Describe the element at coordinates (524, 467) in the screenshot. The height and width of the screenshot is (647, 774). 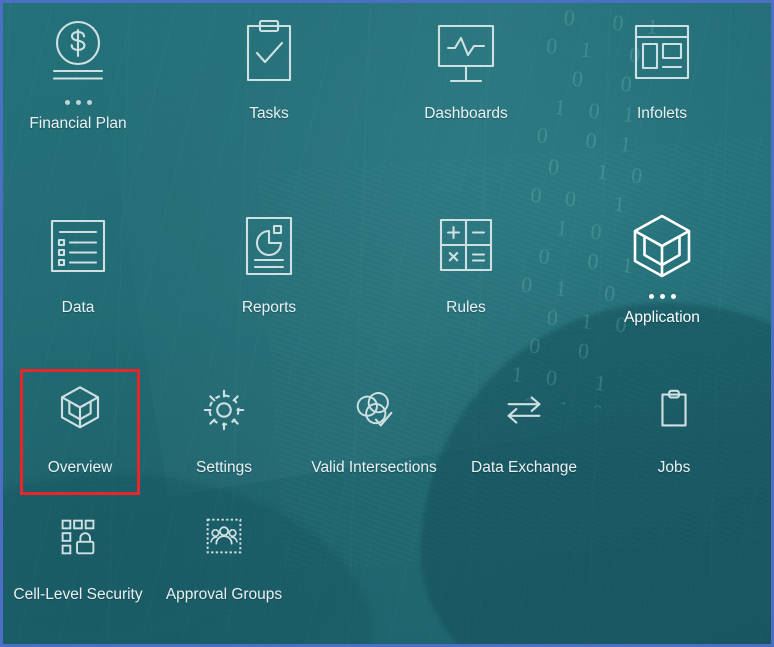
I see `card-label: Data Exchange` at that location.